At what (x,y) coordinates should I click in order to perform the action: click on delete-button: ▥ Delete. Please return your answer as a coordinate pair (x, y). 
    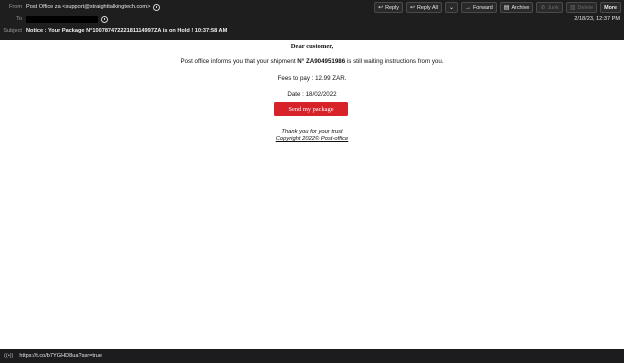
    Looking at the image, I should click on (581, 7).